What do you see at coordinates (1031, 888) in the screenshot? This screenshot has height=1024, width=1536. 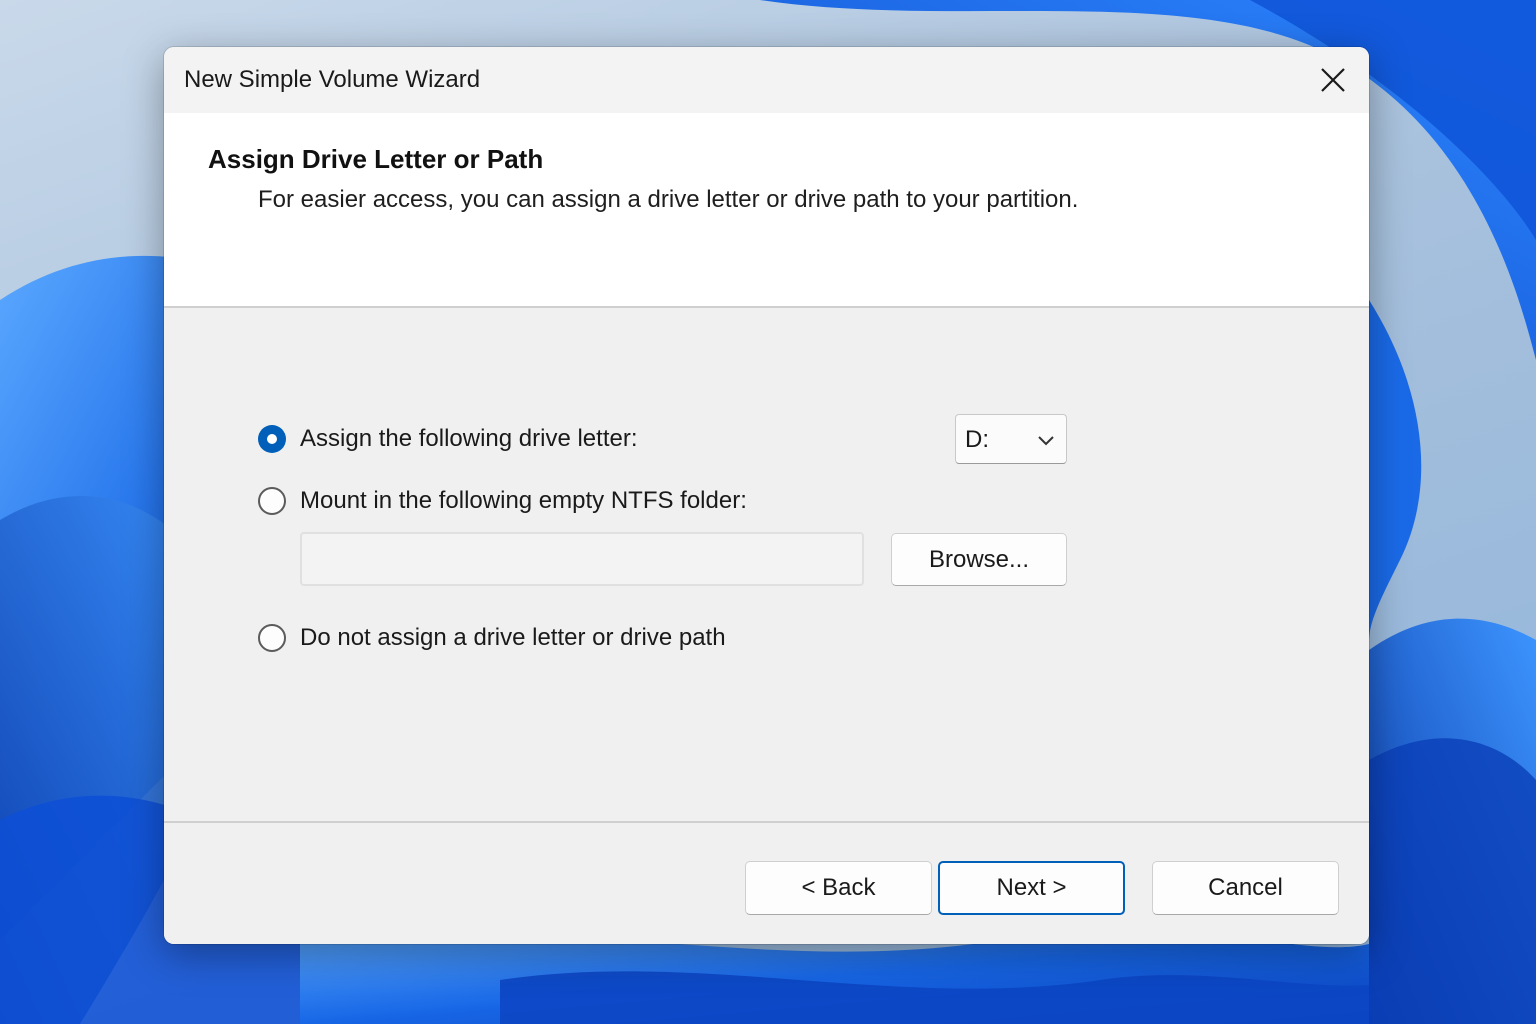 I see `next-button: Next >` at bounding box center [1031, 888].